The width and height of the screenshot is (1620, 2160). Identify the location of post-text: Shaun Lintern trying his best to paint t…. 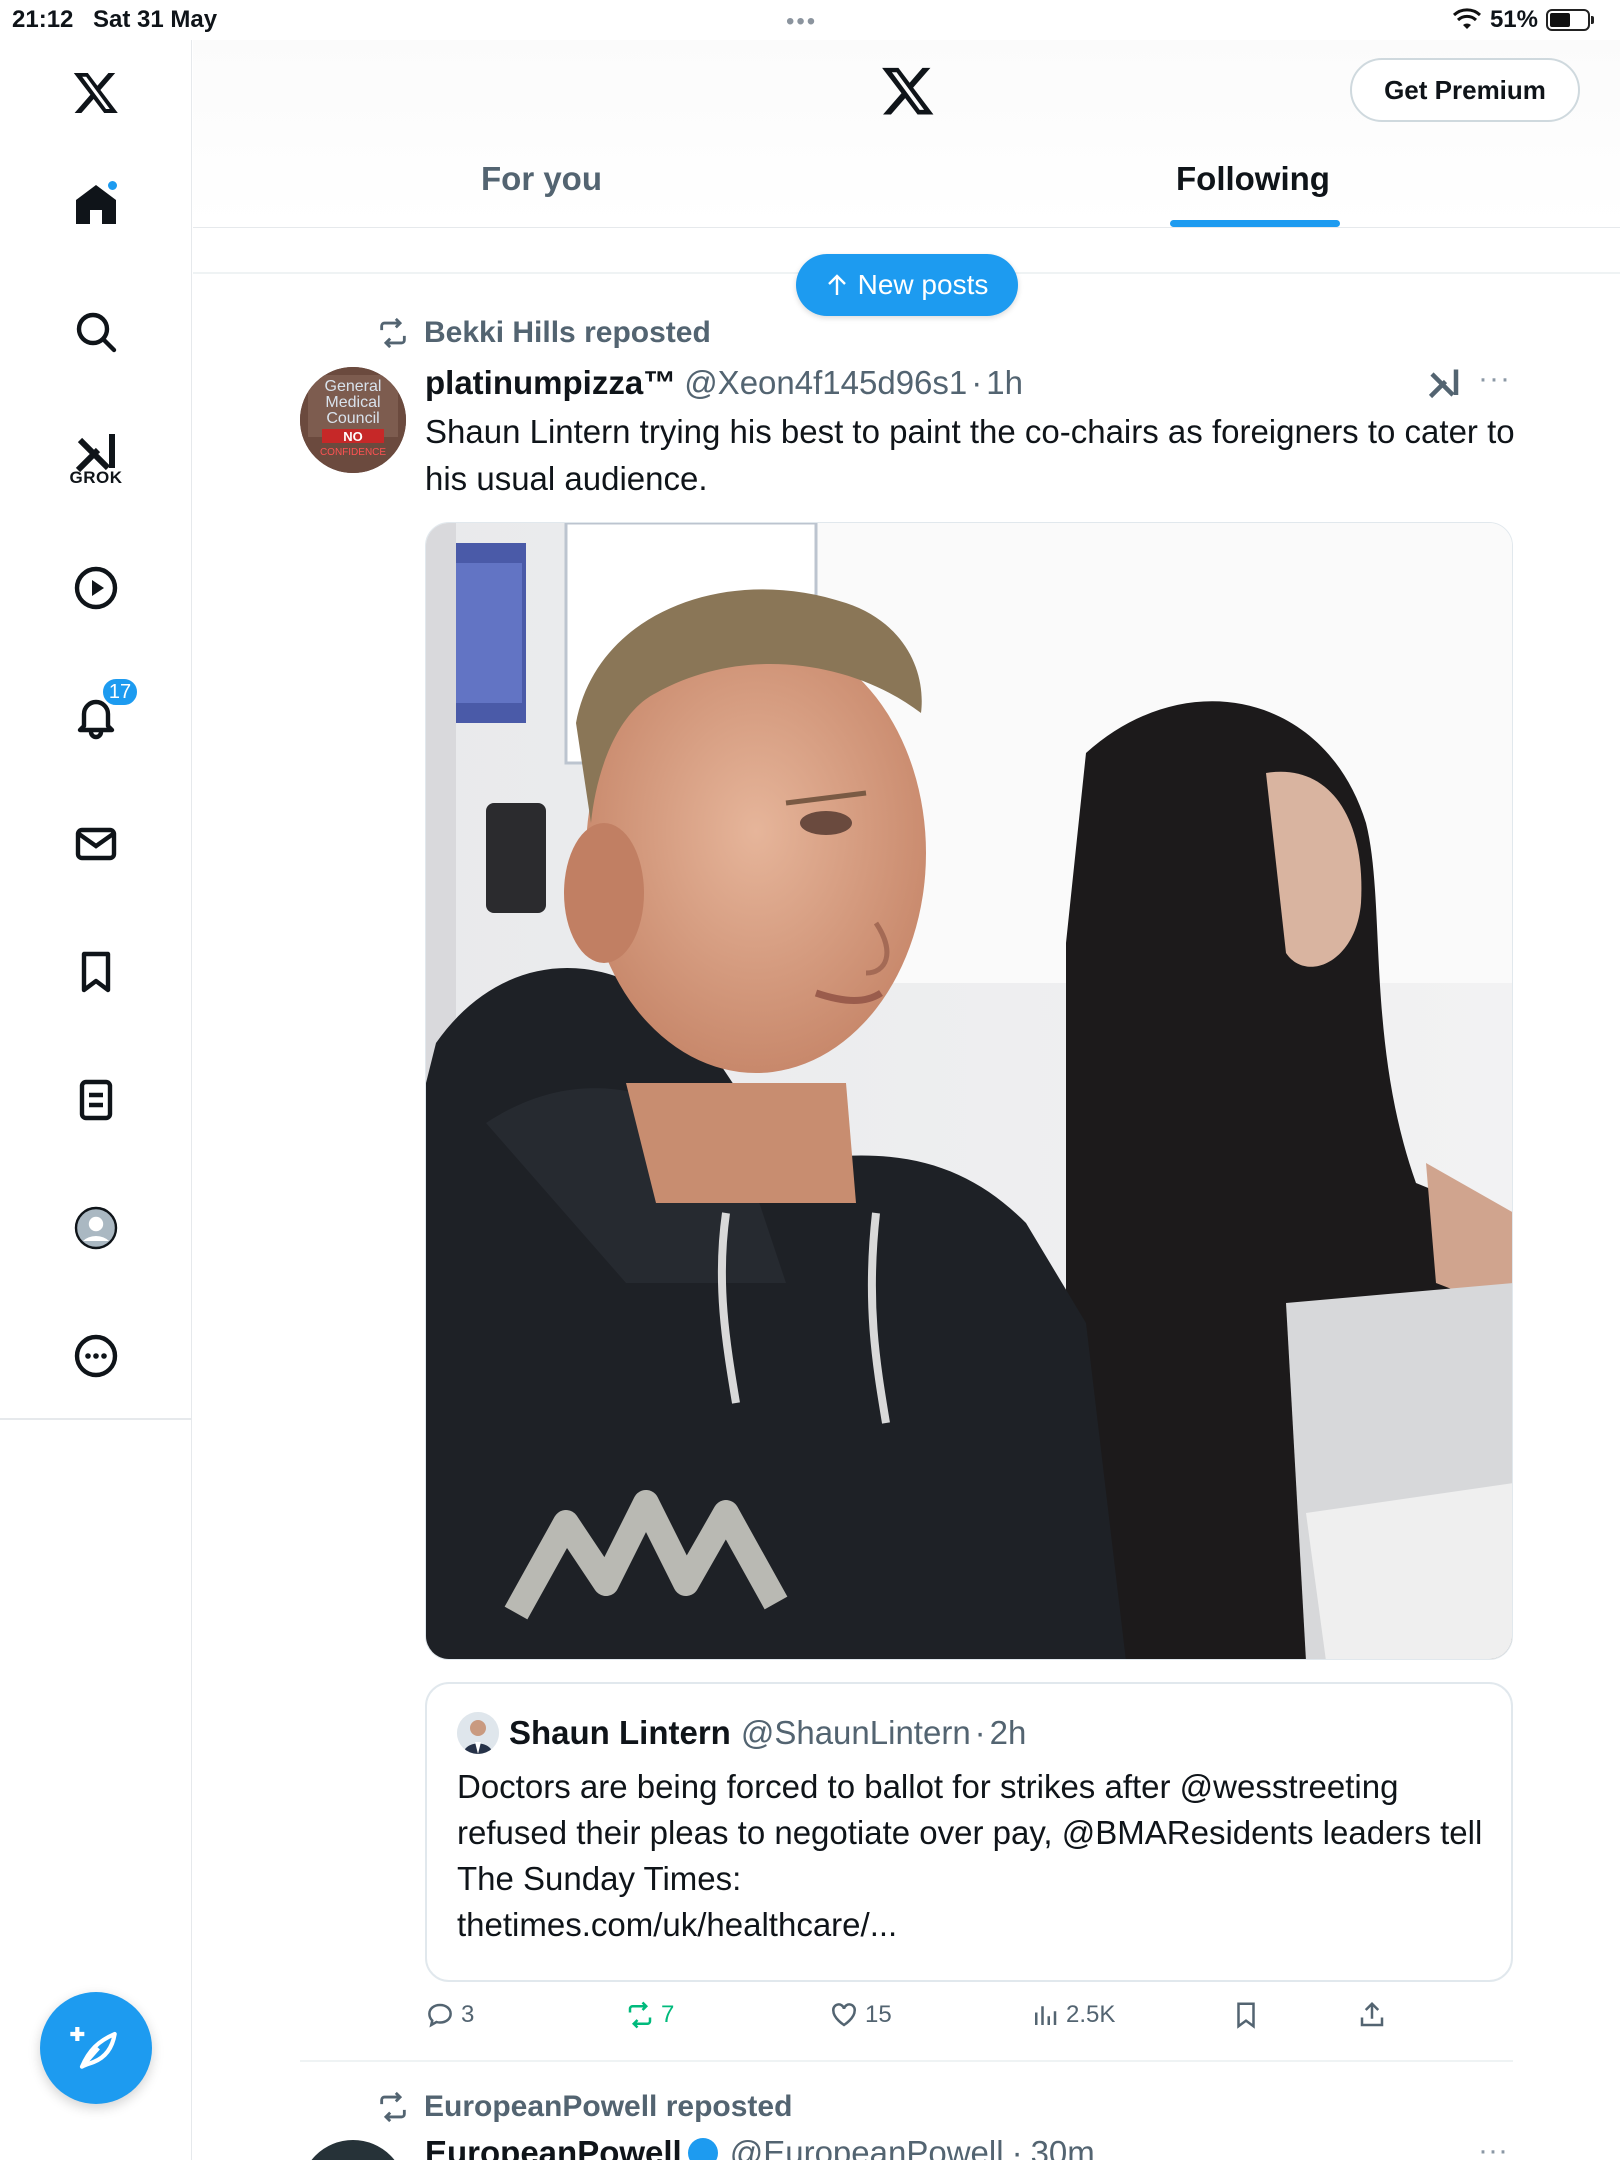
(970, 455).